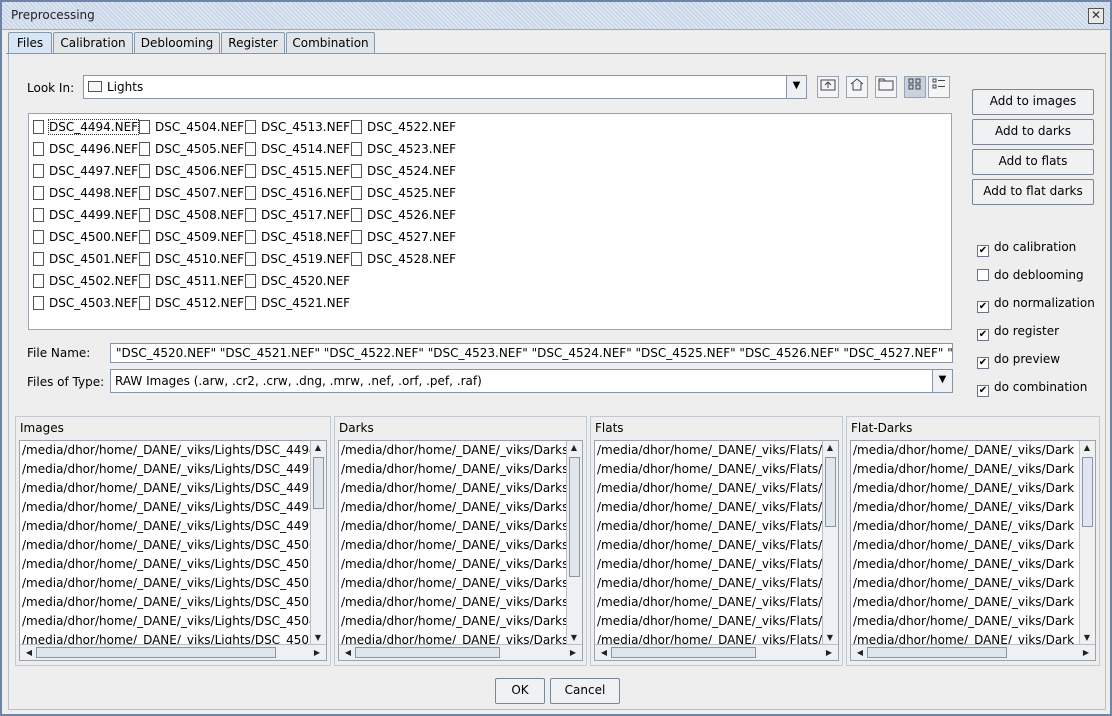 Image resolution: width=1112 pixels, height=716 pixels. Describe the element at coordinates (84, 193) in the screenshot. I see `file-item: DSC_4498.NEF` at that location.